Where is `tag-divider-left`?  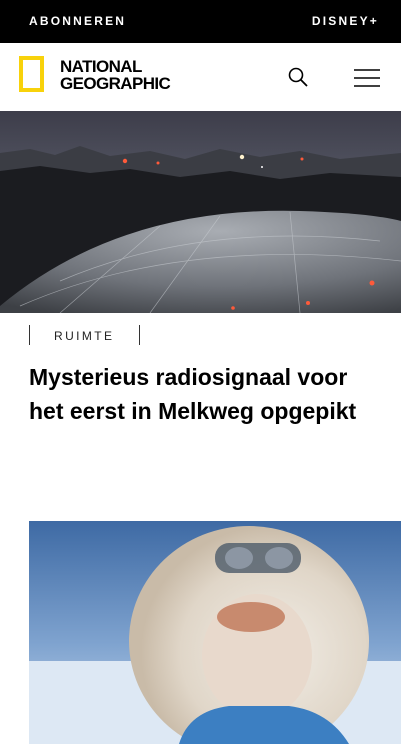
tag-divider-left is located at coordinates (29, 335).